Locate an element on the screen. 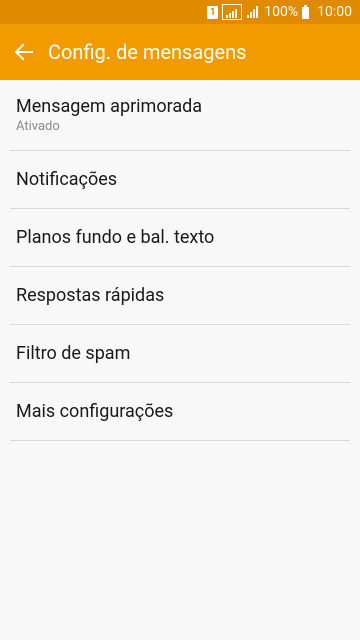 The width and height of the screenshot is (360, 640). settings-item-respostas-rapidas: Respostas rápidas is located at coordinates (180, 295).